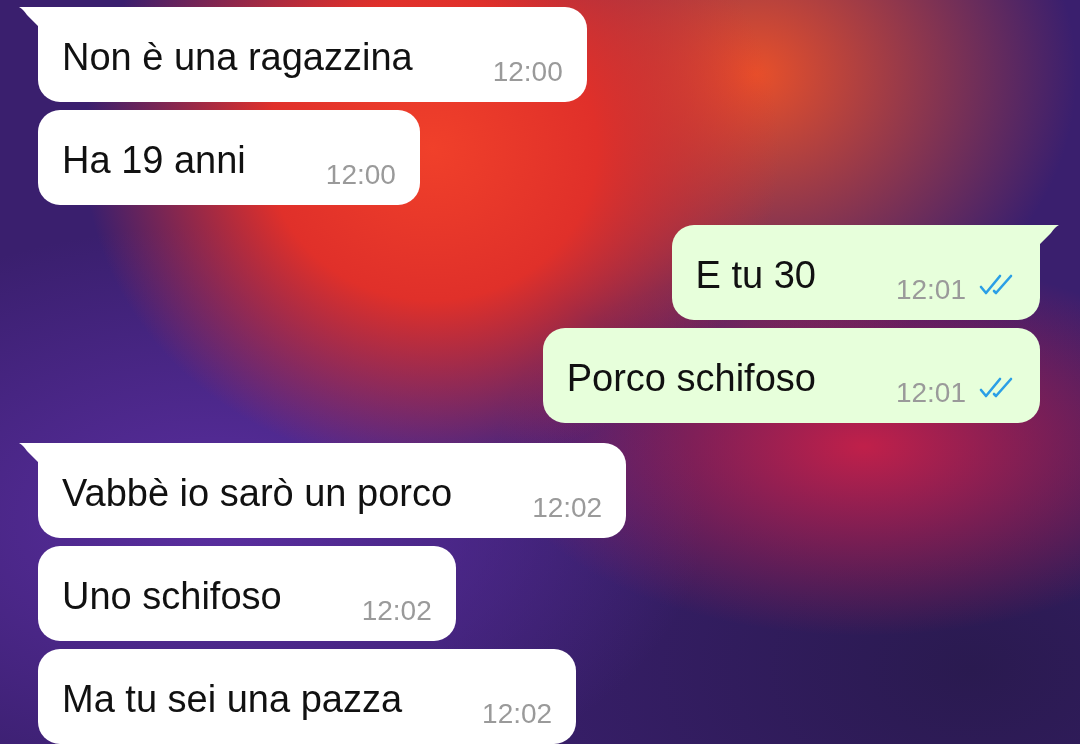 The width and height of the screenshot is (1080, 744). What do you see at coordinates (755, 275) in the screenshot?
I see `message-text: E tu 30` at bounding box center [755, 275].